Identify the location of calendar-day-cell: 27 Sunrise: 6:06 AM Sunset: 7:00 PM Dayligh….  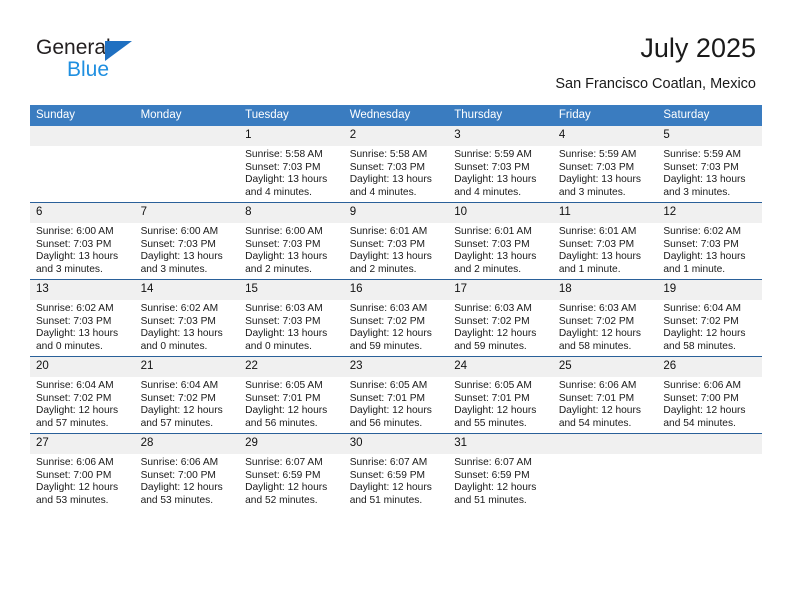
(82, 471).